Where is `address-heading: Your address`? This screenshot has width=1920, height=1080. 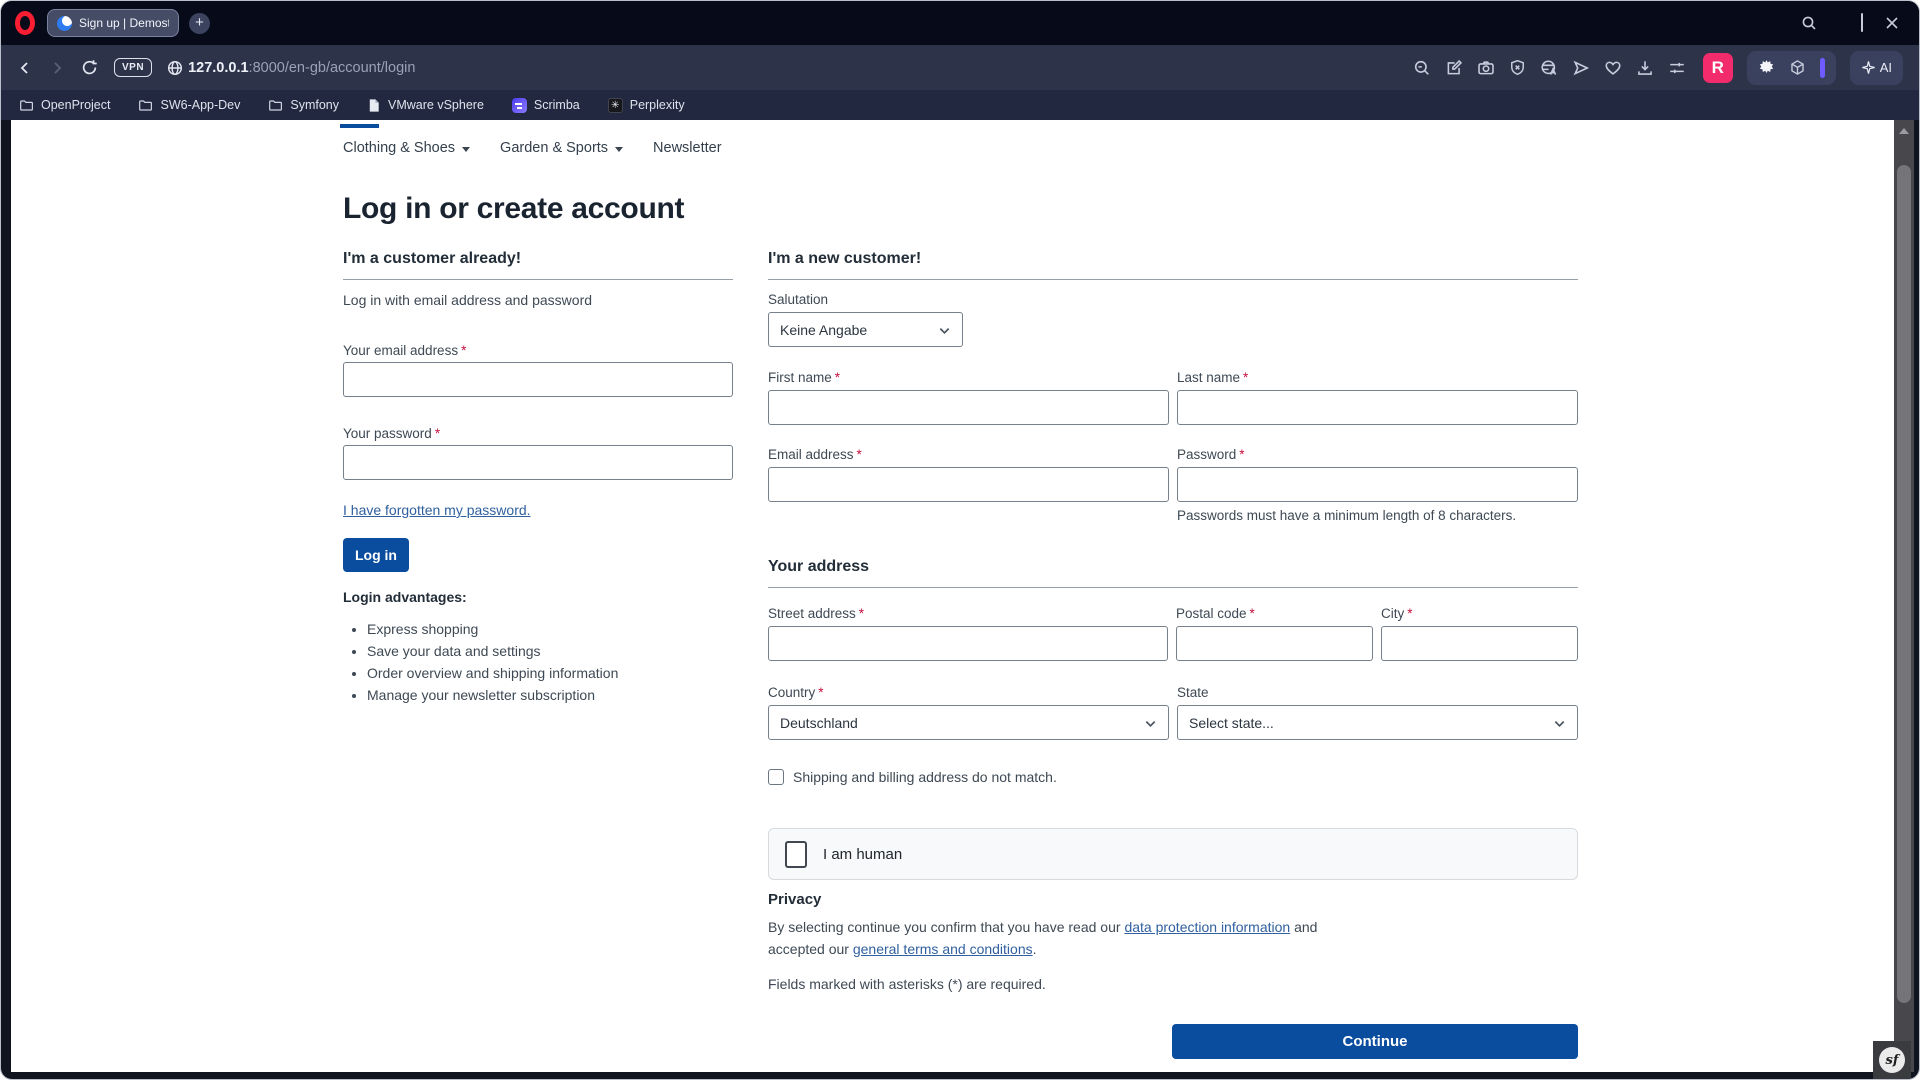
address-heading: Your address is located at coordinates (819, 566).